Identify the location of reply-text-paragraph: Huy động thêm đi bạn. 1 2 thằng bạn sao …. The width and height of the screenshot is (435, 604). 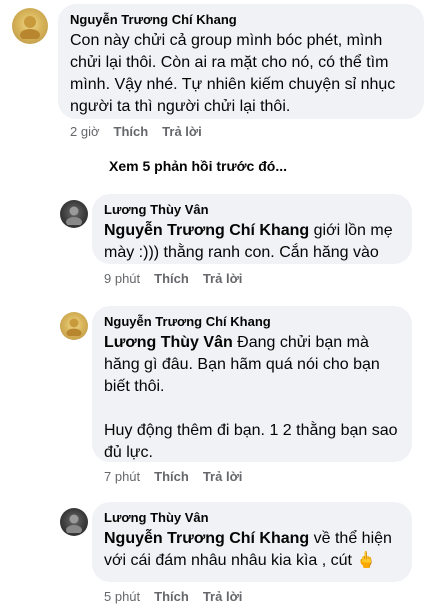
(253, 441).